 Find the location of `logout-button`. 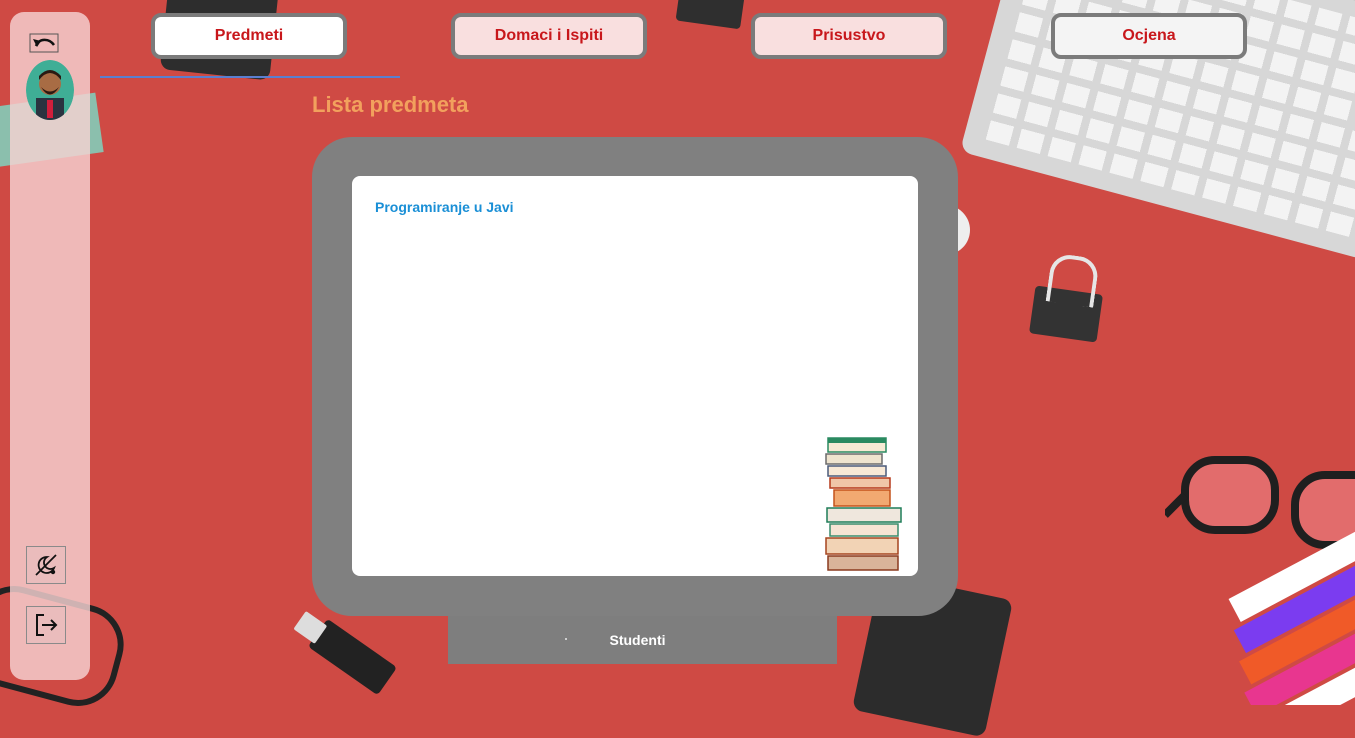

logout-button is located at coordinates (46, 625).